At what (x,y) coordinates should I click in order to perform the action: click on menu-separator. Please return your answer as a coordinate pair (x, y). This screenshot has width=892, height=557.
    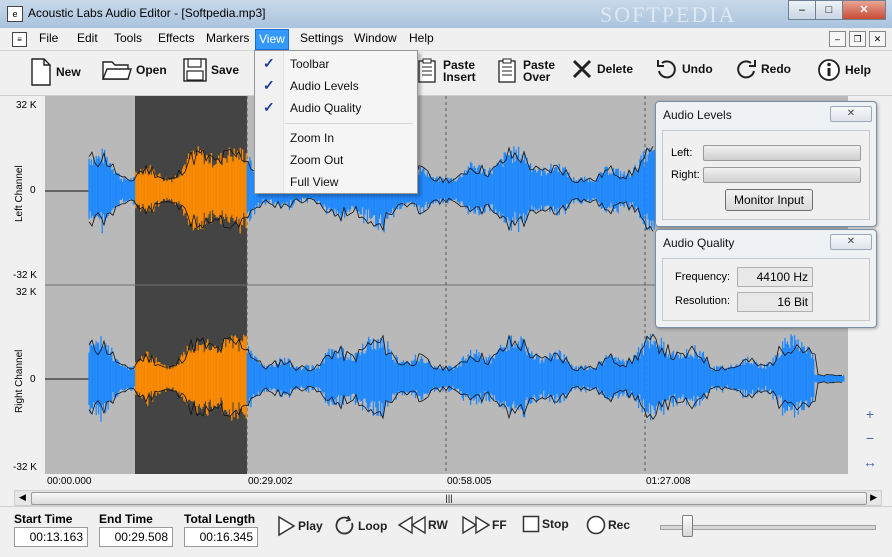
    Looking at the image, I should click on (349, 123).